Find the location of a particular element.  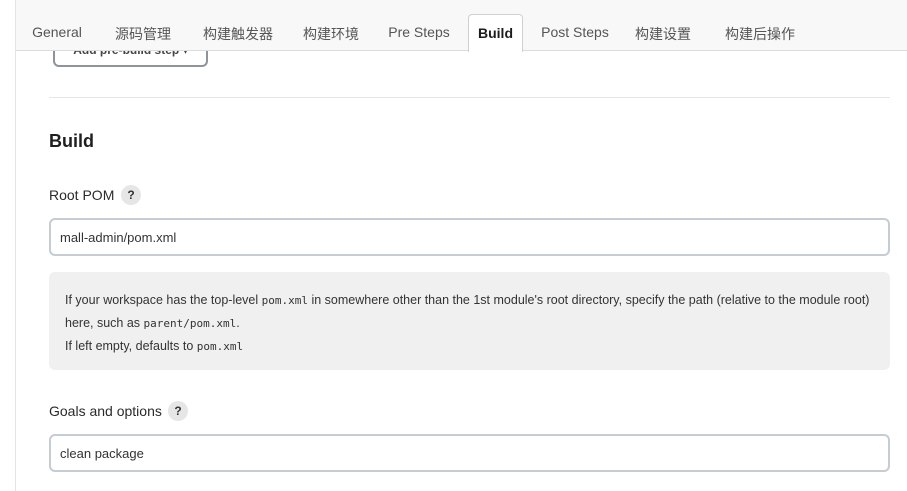

root-pom-label: Root POM is located at coordinates (82, 195).